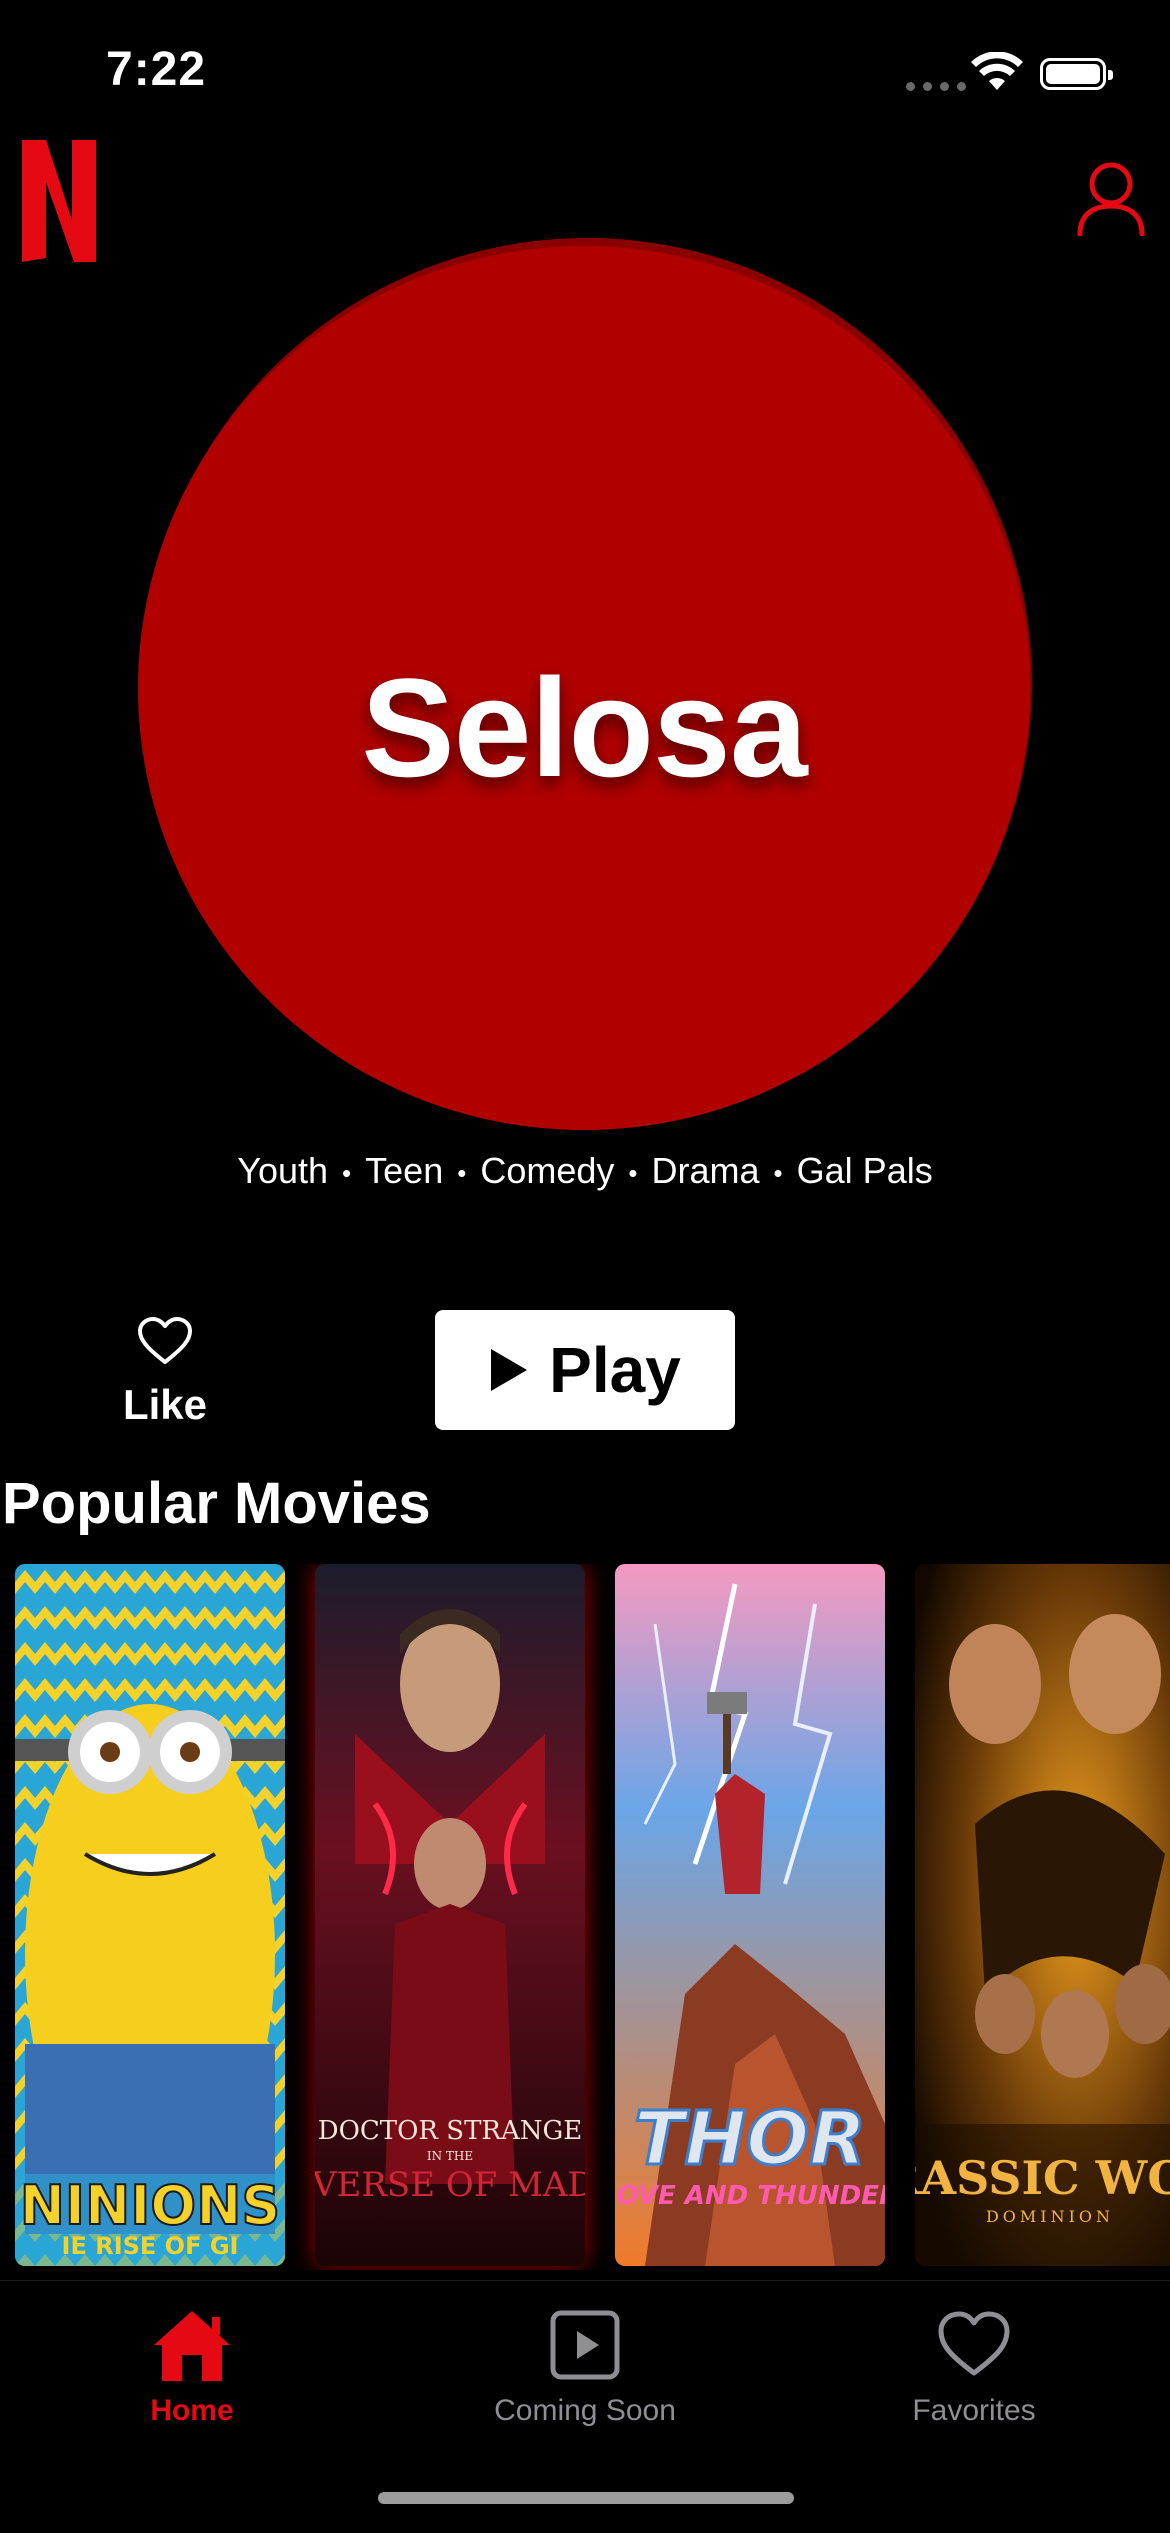 This screenshot has width=1170, height=2533. Describe the element at coordinates (1111, 200) in the screenshot. I see `user-icon` at that location.